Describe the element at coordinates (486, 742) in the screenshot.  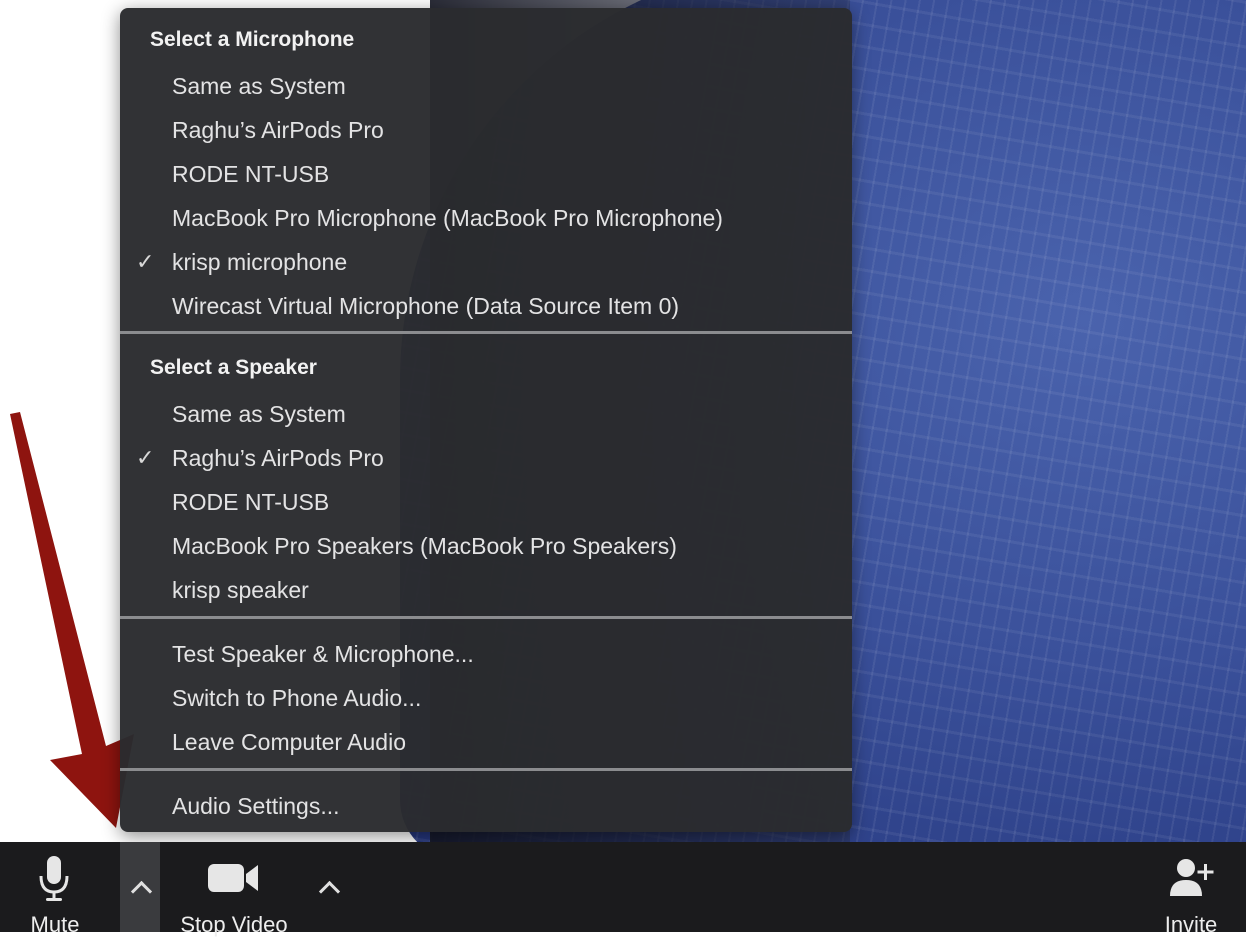
I see `leave-computer-audio-item: Leave Computer Audio` at that location.